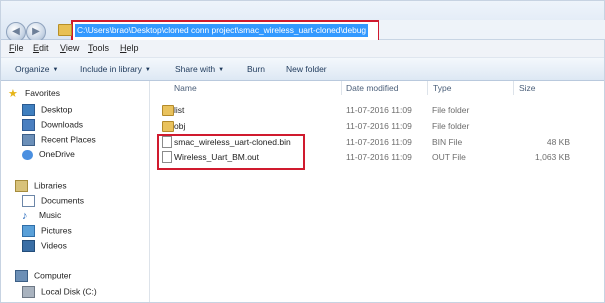 Image resolution: width=605 pixels, height=303 pixels. Describe the element at coordinates (28, 246) in the screenshot. I see `videos-icon` at that location.